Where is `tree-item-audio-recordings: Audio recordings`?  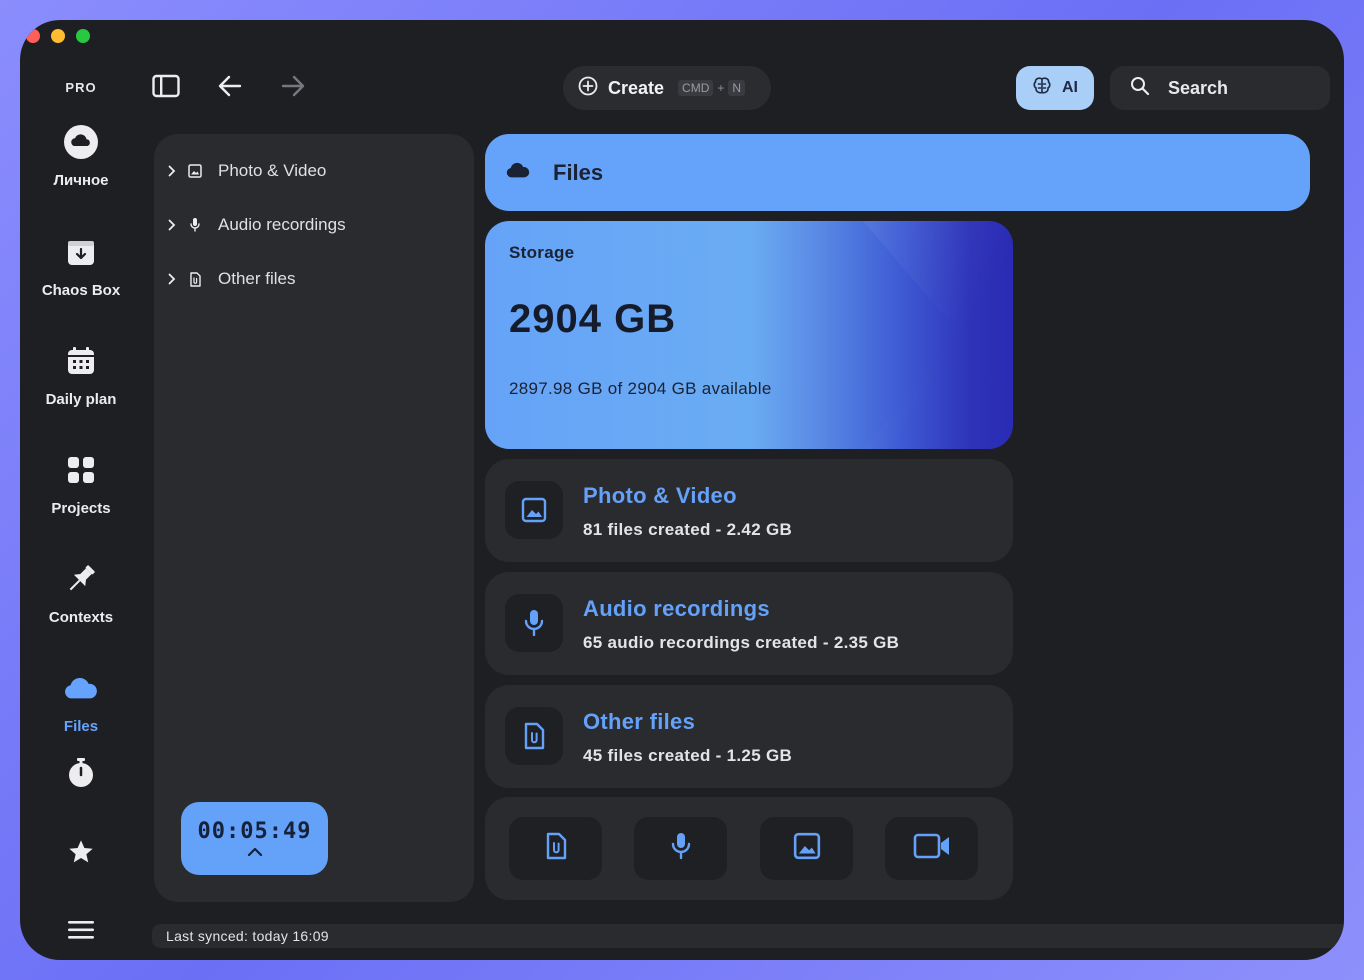
tree-item-audio-recordings: Audio recordings is located at coordinates (256, 225).